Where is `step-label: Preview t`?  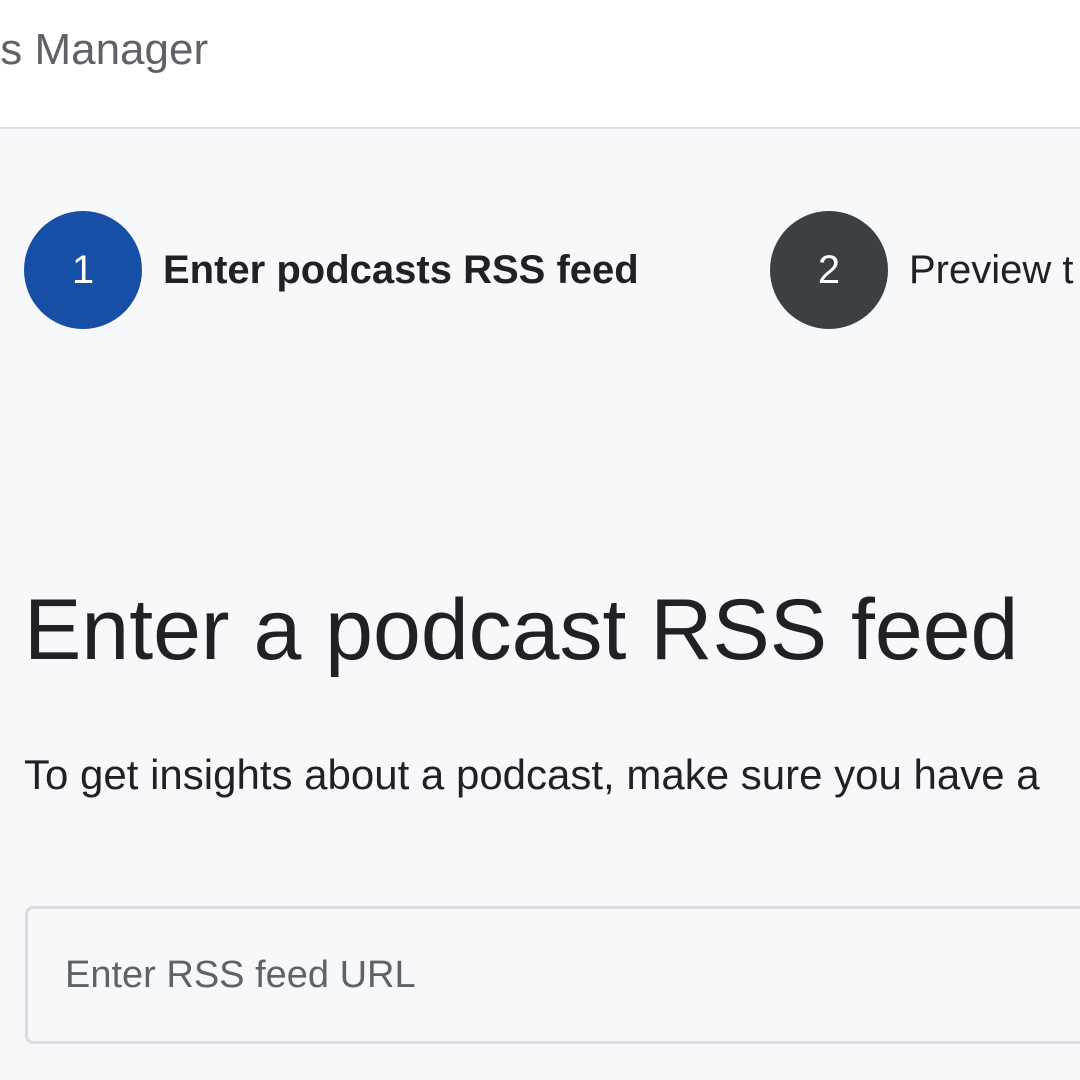
step-label: Preview t is located at coordinates (991, 269).